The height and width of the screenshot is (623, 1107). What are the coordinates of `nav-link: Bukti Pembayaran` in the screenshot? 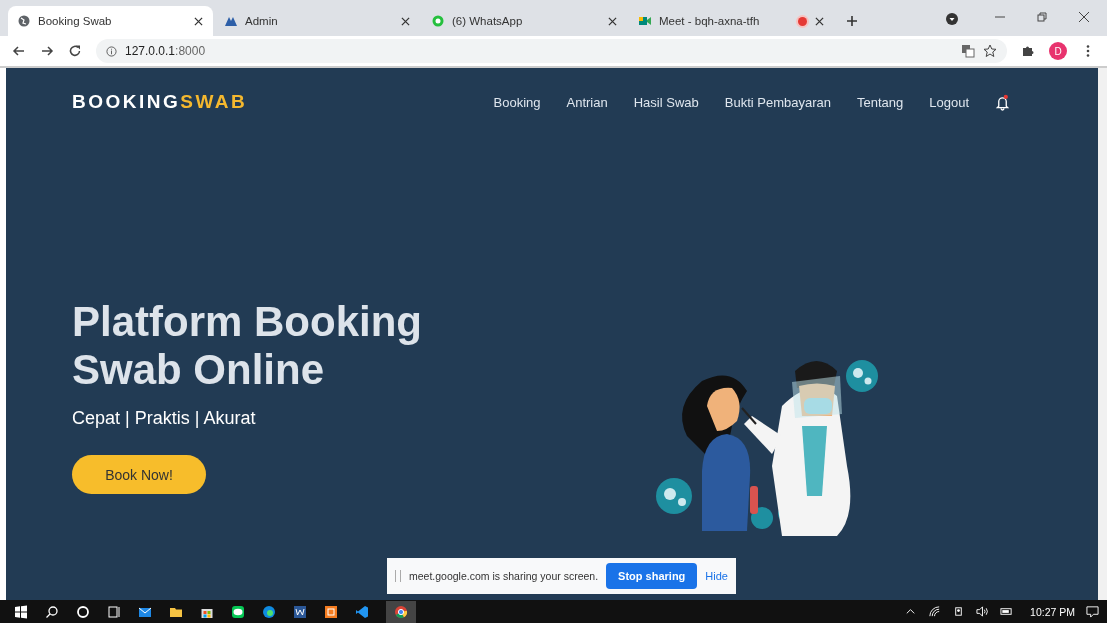 It's located at (777, 102).